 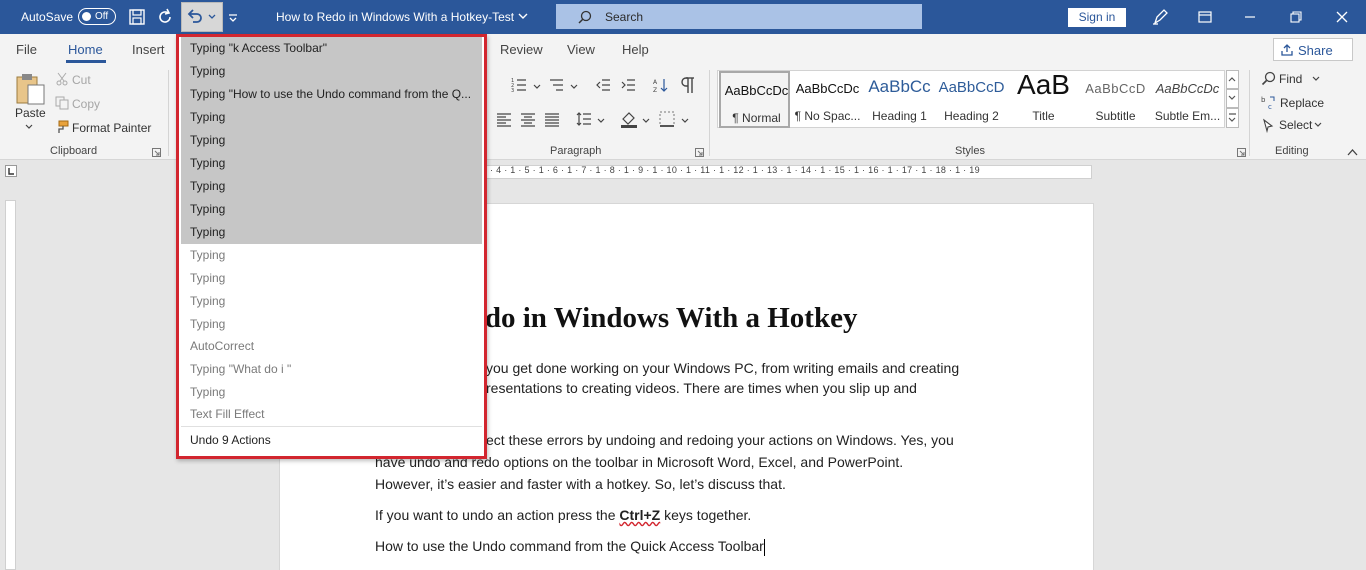 I want to click on search-icon, so click(x=585, y=17).